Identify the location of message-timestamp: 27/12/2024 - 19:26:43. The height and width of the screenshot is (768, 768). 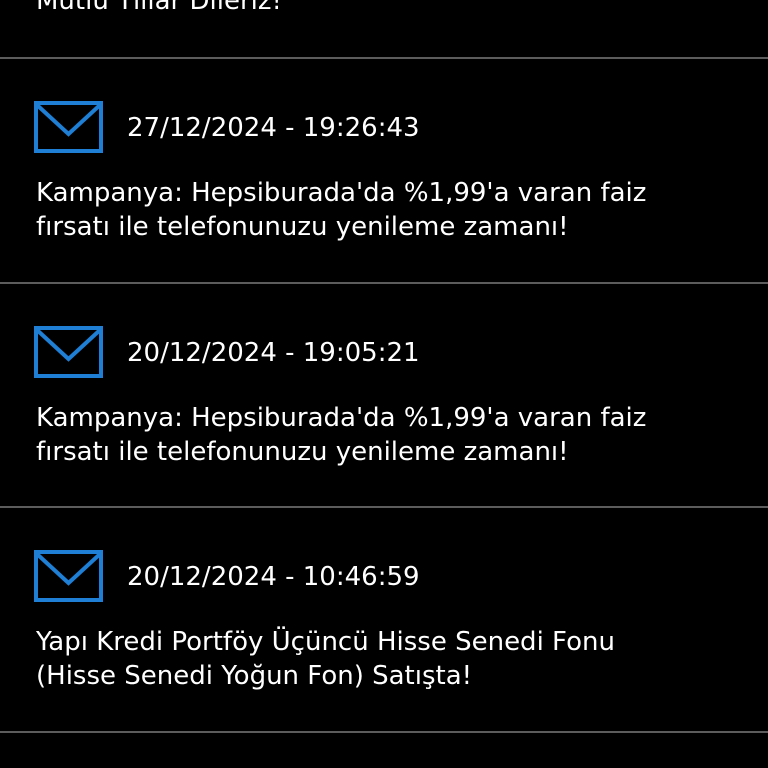
(273, 128).